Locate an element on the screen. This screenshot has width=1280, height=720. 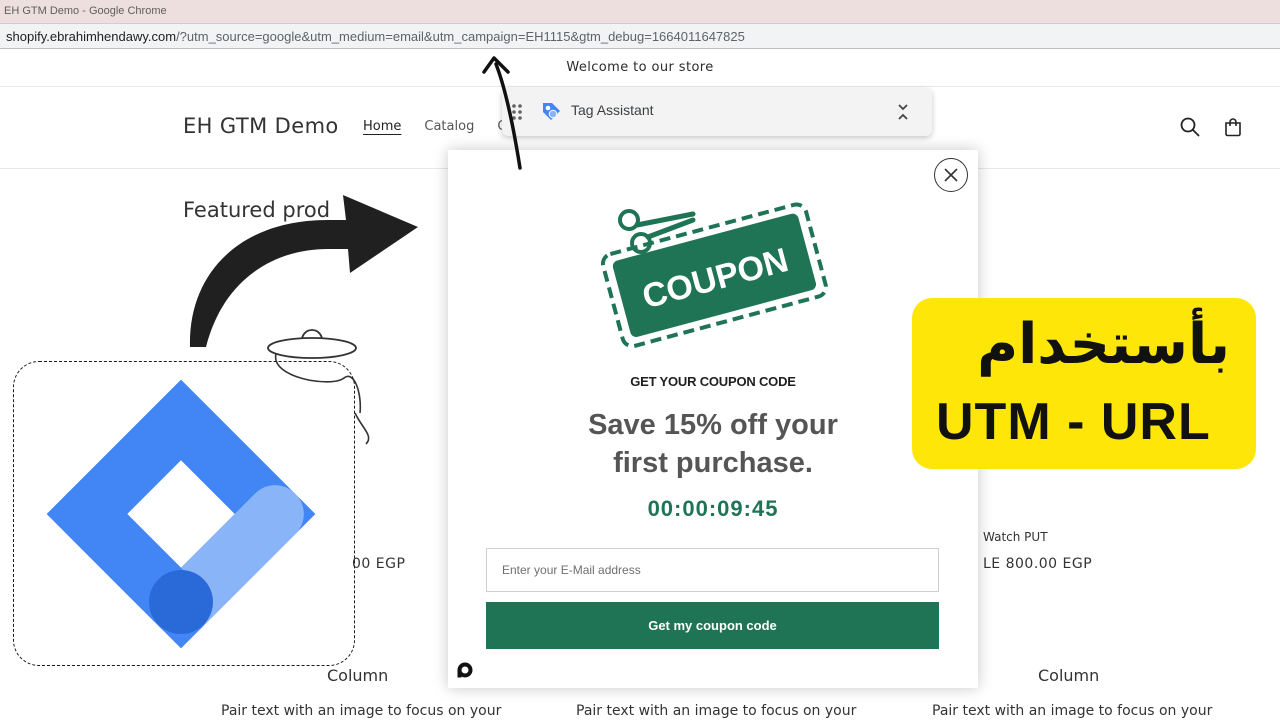
store-logo-text: EH GTM Demo is located at coordinates (261, 126).